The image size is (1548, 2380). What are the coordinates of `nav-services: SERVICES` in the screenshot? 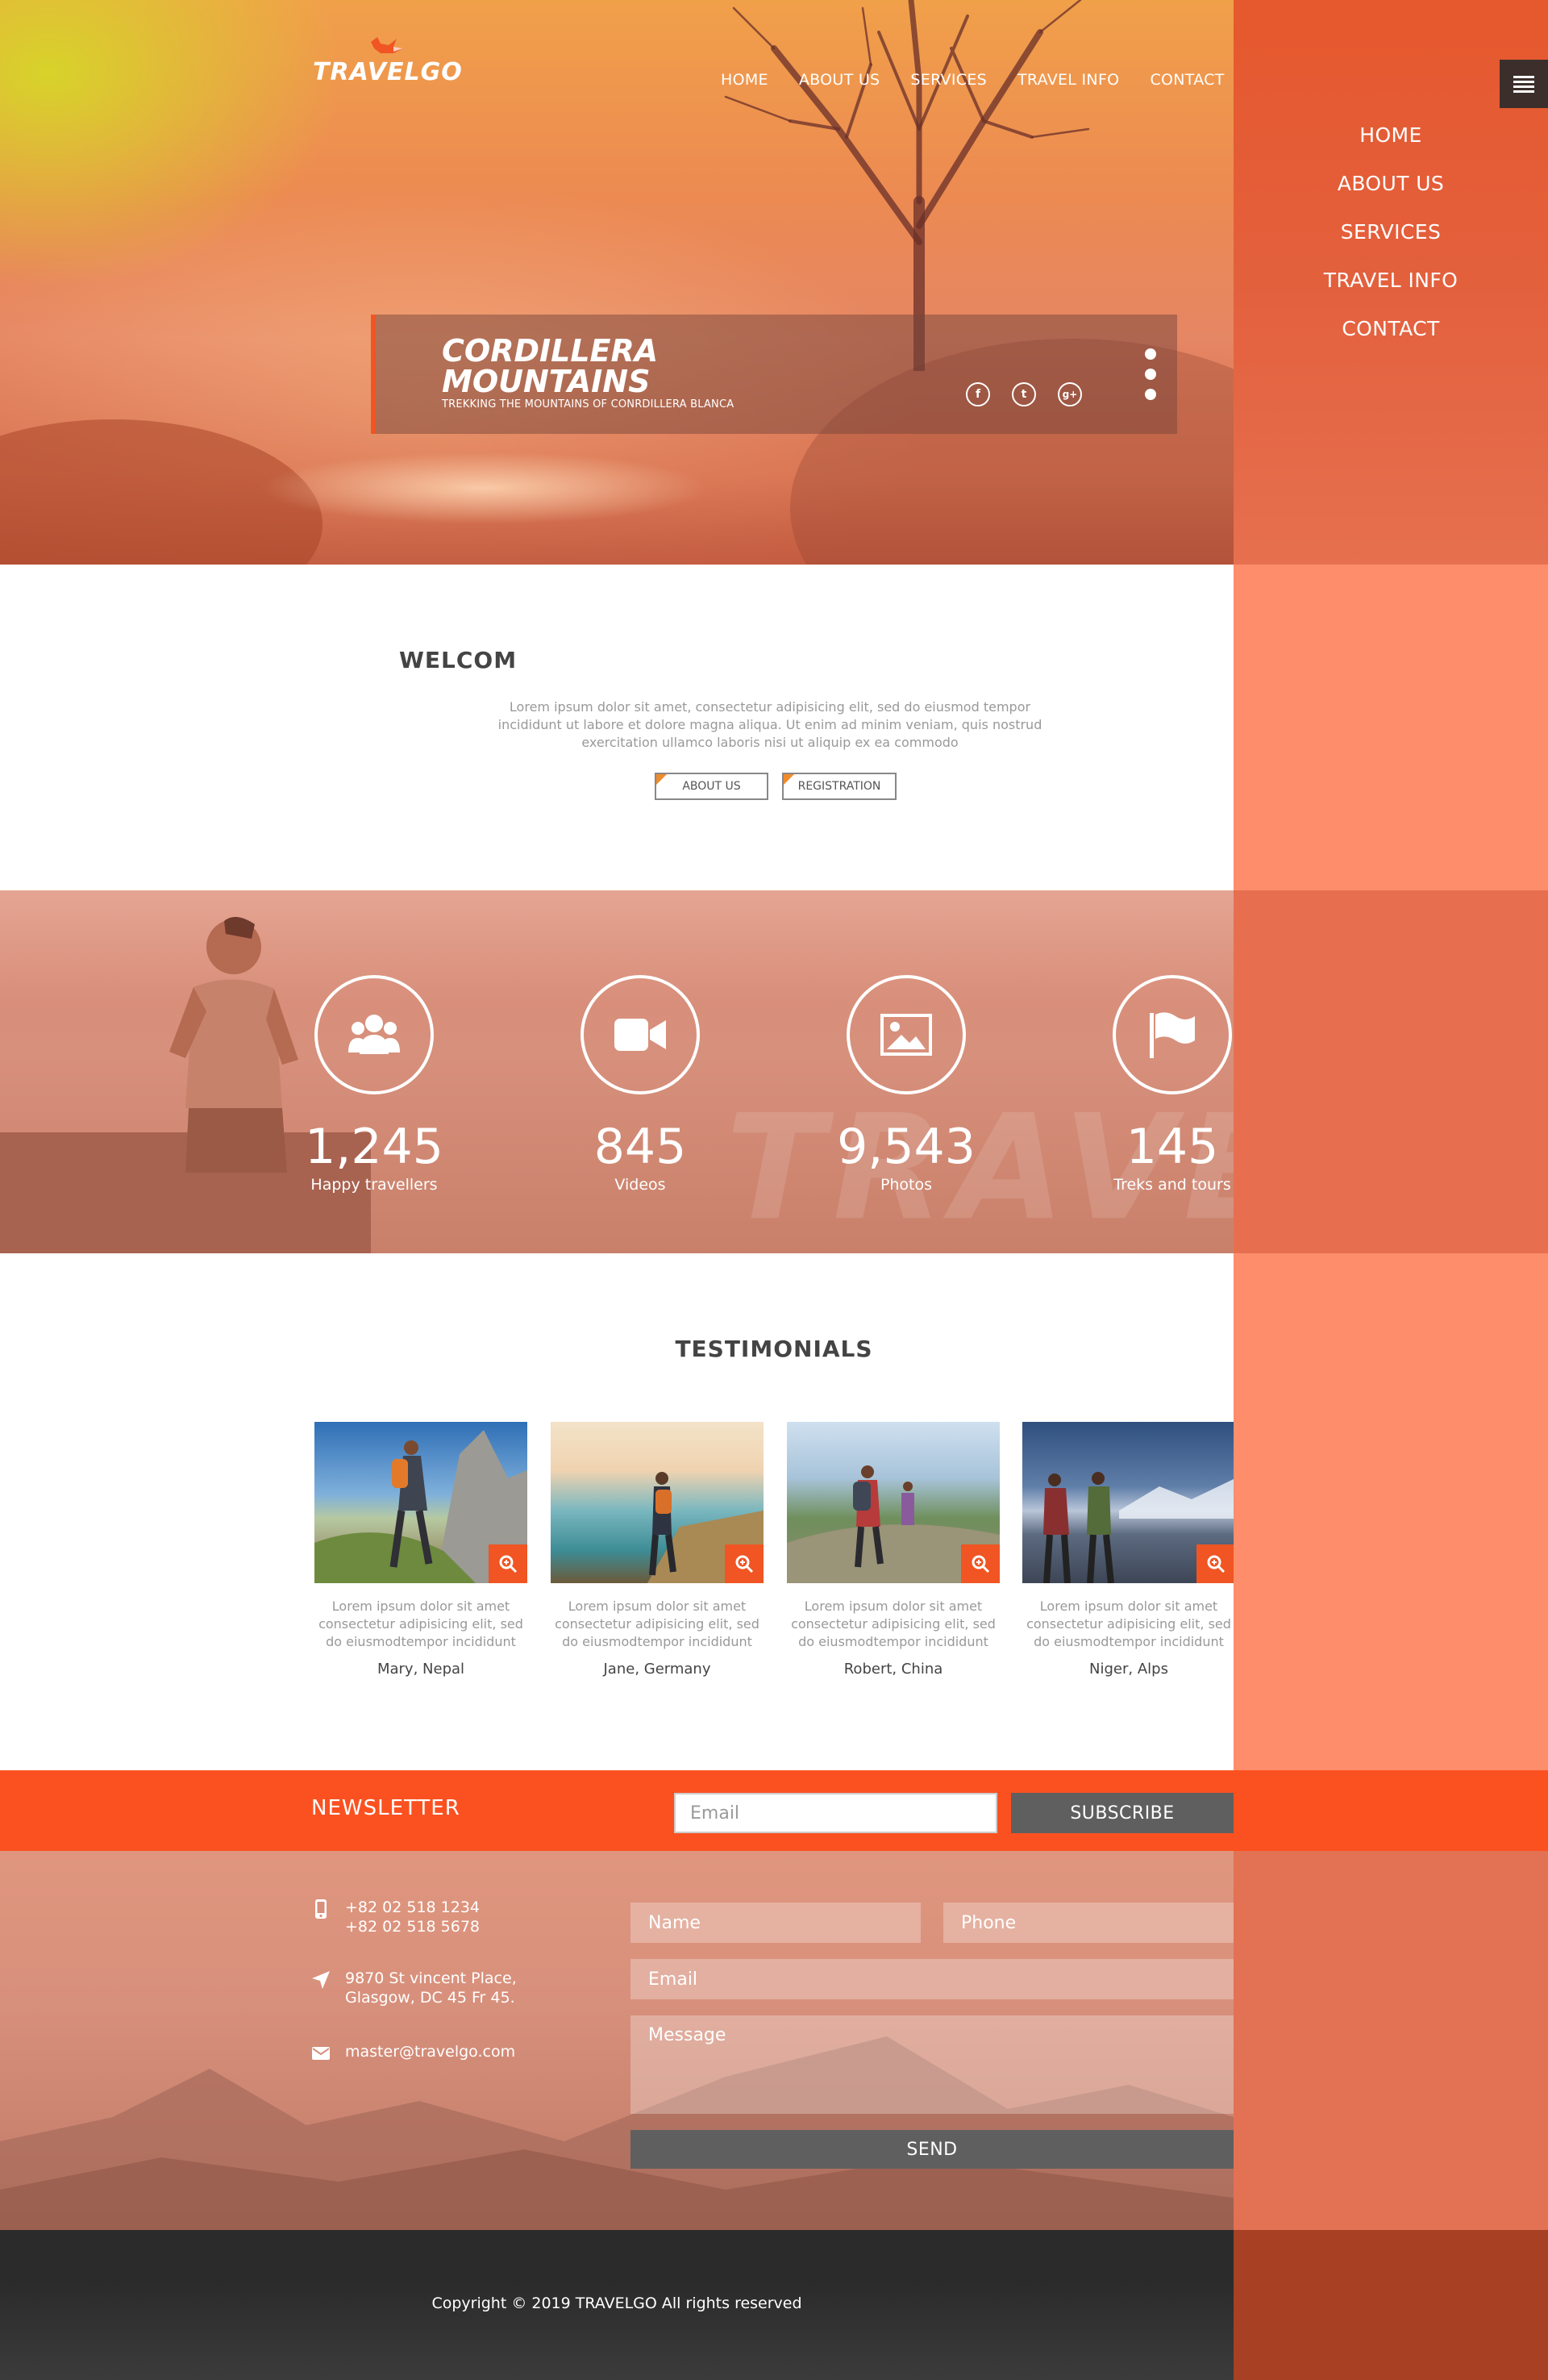 It's located at (948, 80).